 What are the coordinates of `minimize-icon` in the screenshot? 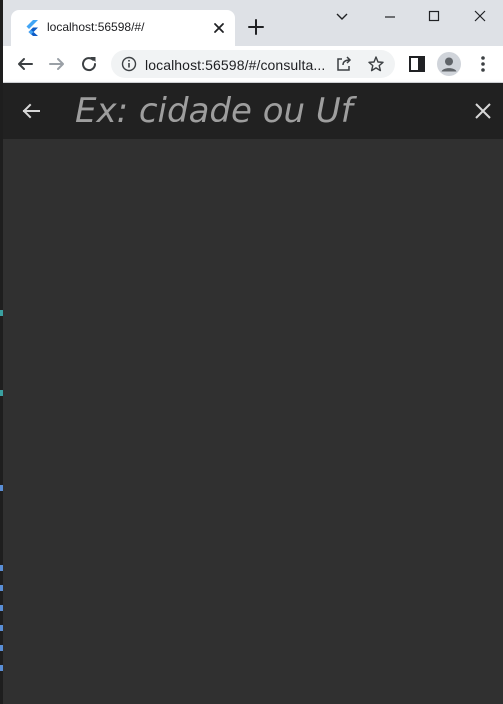 It's located at (390, 16).